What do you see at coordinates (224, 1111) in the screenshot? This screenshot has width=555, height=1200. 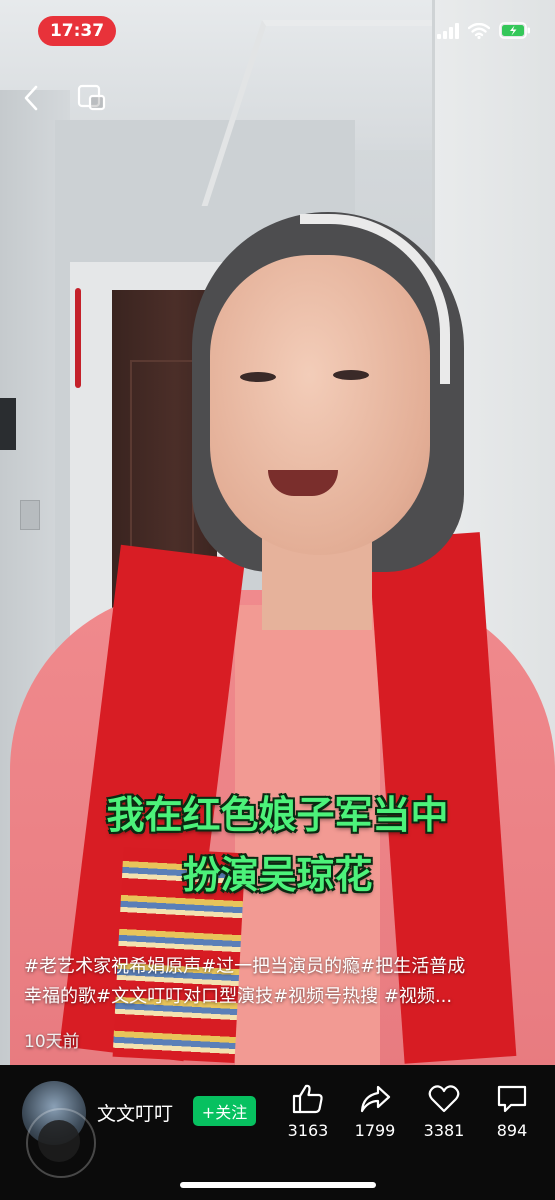 I see `follow-button: +关注` at bounding box center [224, 1111].